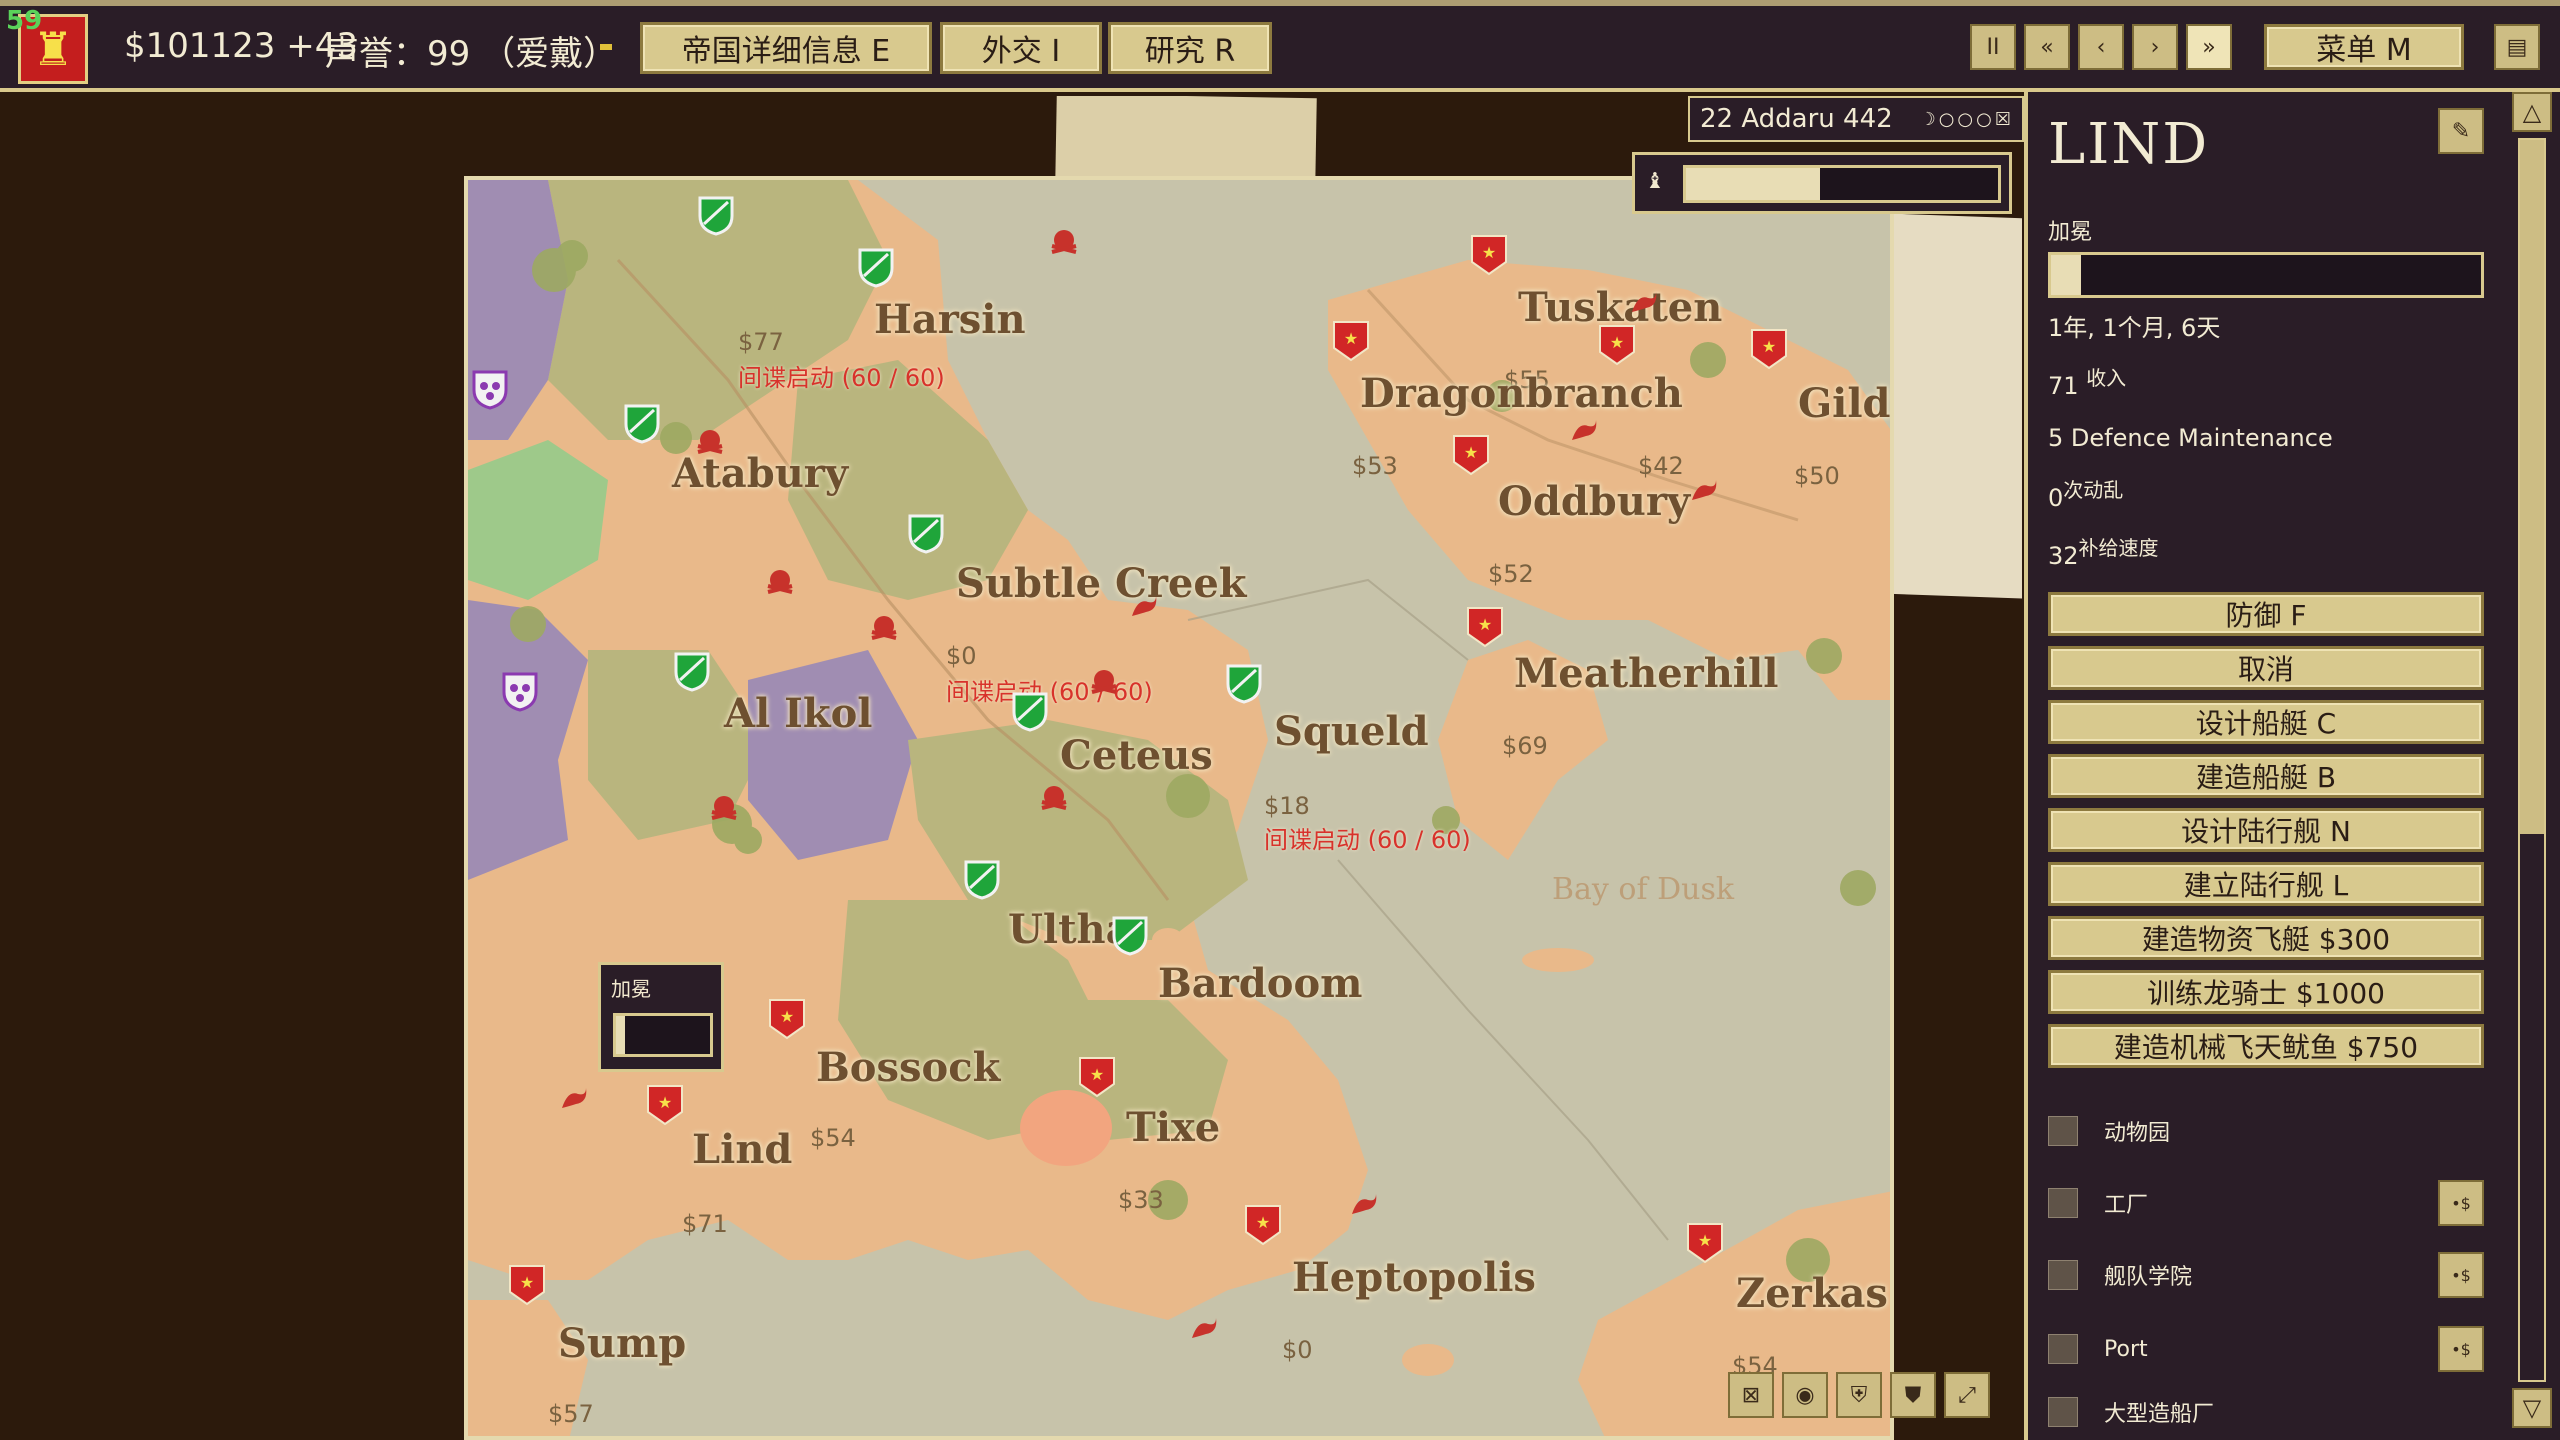 Image resolution: width=2560 pixels, height=1440 pixels. What do you see at coordinates (1414, 1277) in the screenshot?
I see `city-label-heptopolis: Heptopolis` at bounding box center [1414, 1277].